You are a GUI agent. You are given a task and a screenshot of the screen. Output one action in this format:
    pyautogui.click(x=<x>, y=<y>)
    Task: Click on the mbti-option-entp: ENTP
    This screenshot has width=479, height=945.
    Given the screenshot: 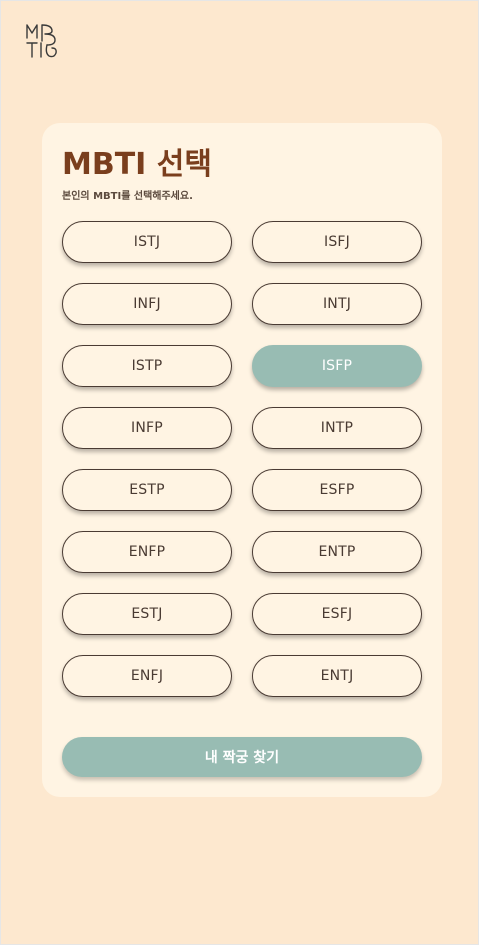 What is the action you would take?
    pyautogui.click(x=337, y=552)
    